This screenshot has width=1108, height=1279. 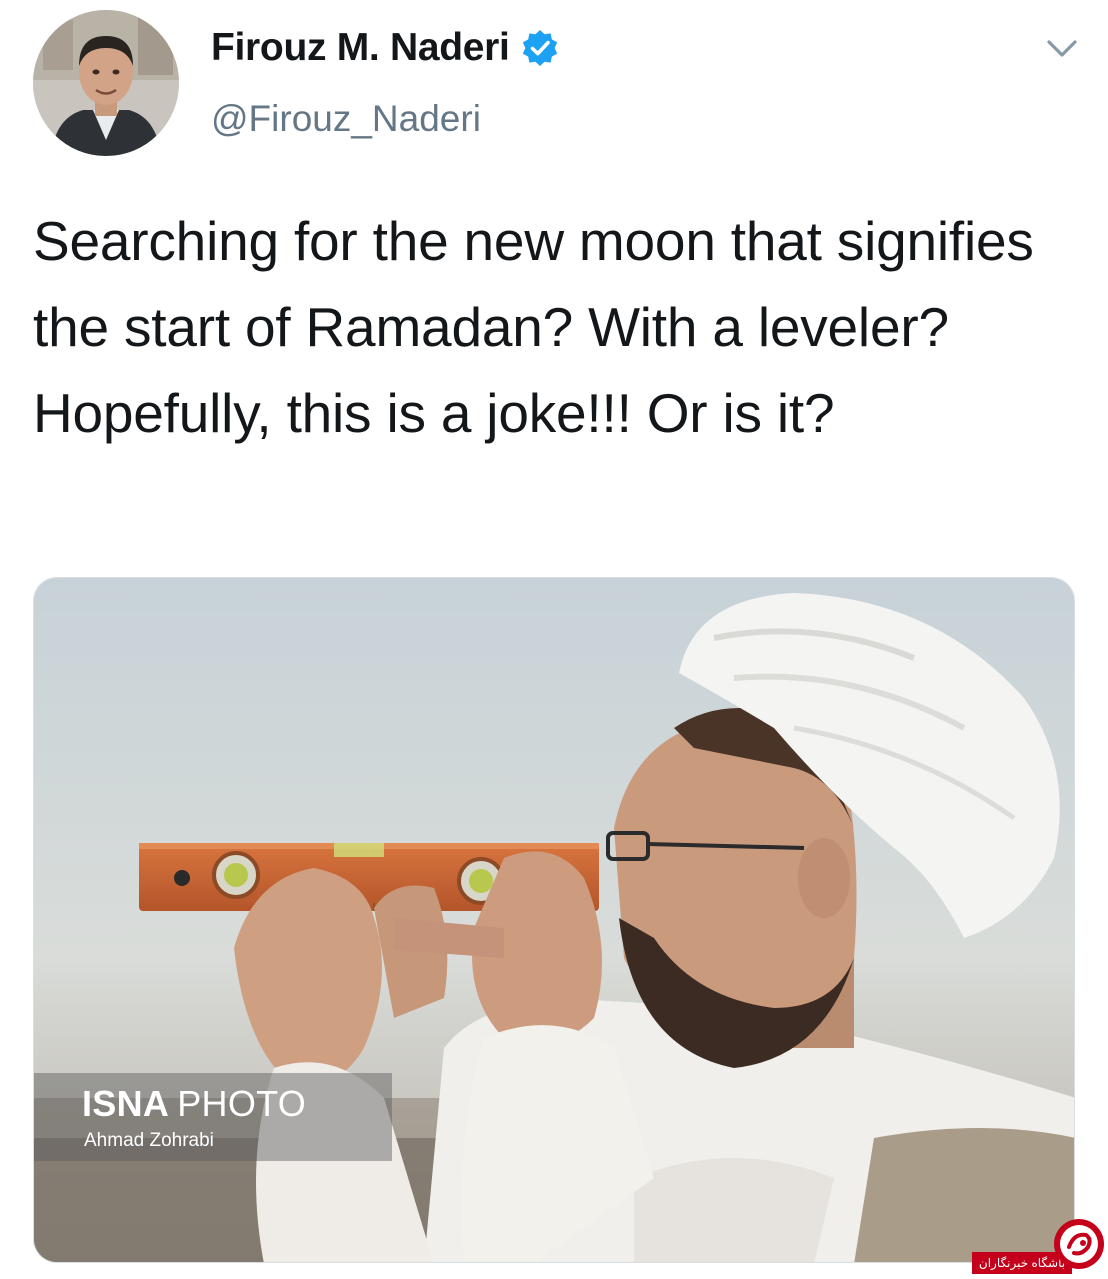 I want to click on author-handle: @Firouz_Naderi, so click(x=346, y=119).